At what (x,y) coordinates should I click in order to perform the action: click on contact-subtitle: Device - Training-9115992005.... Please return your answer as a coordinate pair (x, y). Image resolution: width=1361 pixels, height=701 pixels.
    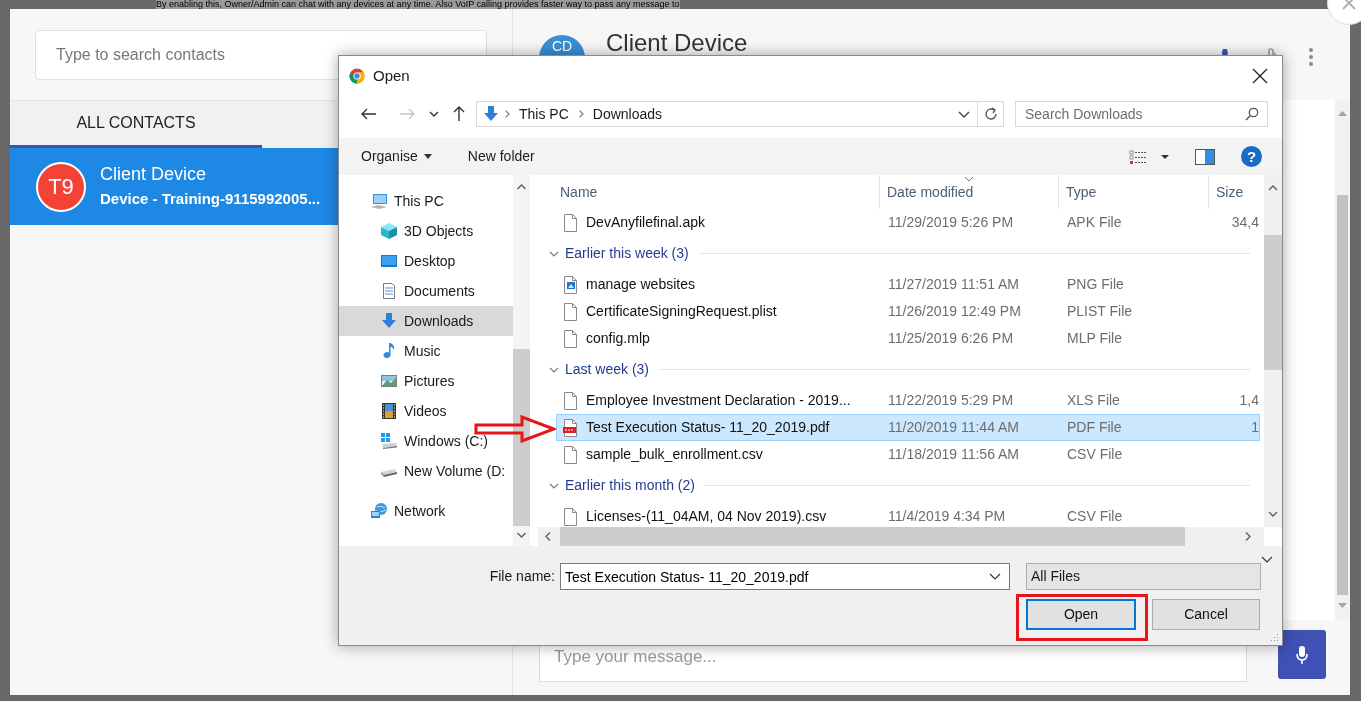
    Looking at the image, I should click on (210, 199).